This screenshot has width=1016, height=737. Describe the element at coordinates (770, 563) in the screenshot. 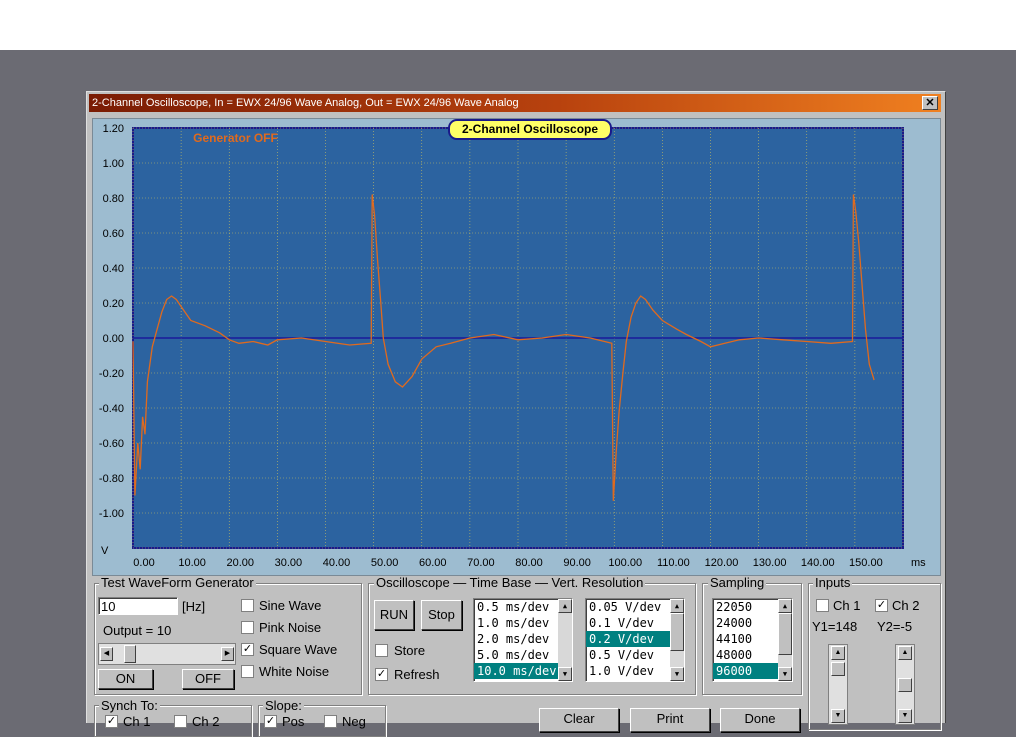

I see `x-tick-label: 130.00` at that location.